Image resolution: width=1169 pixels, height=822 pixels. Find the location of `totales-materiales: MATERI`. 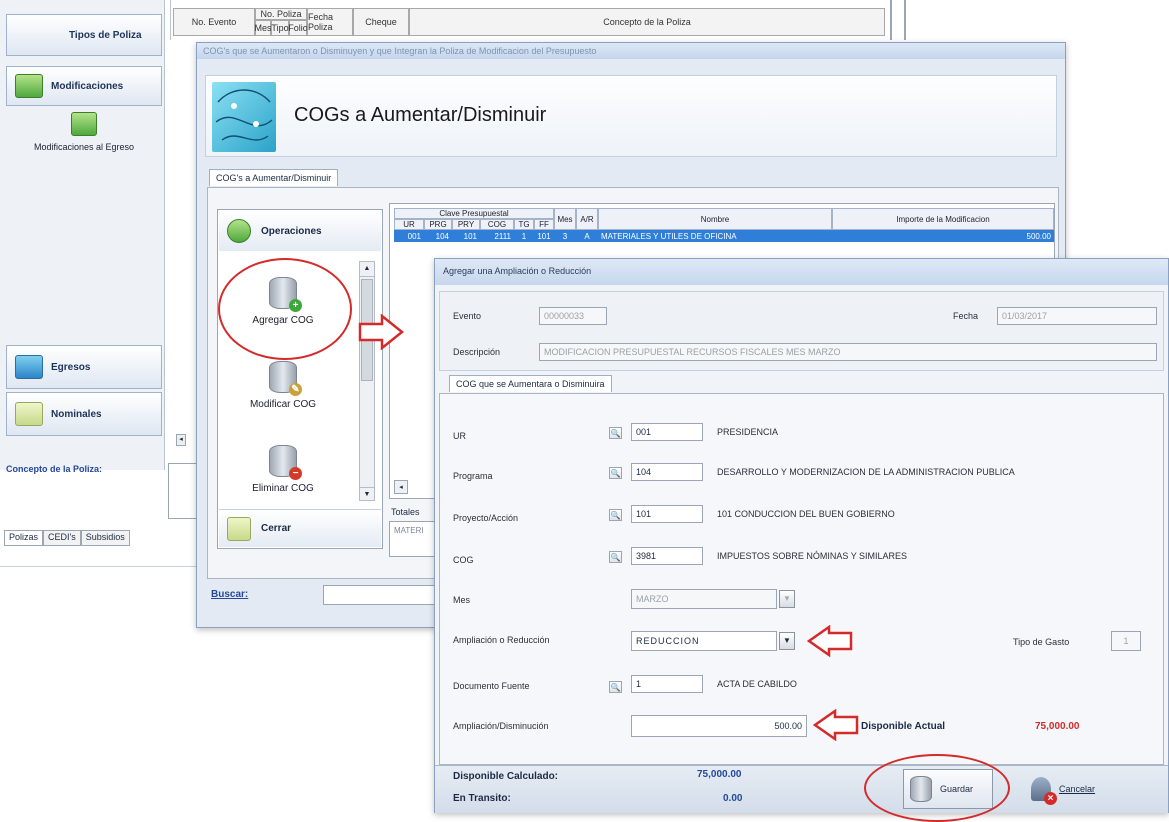

totales-materiales: MATERI is located at coordinates (409, 530).